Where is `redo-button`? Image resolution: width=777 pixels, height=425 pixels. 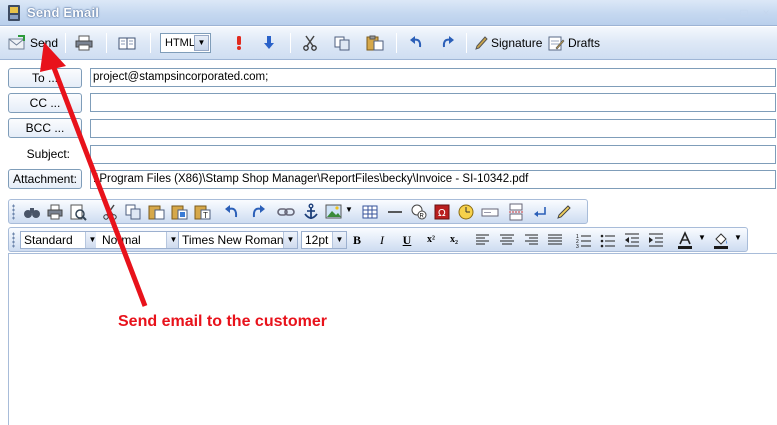
redo-button is located at coordinates (448, 43).